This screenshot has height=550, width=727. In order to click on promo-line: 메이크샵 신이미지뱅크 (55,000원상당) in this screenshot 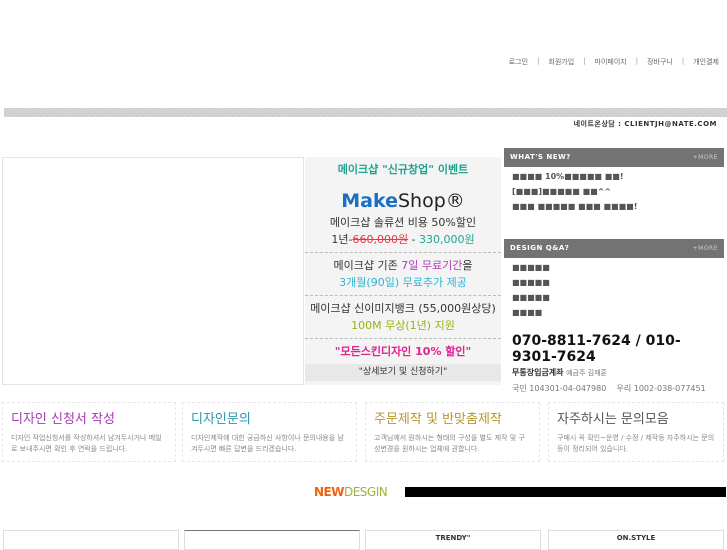, I will do `click(403, 308)`.